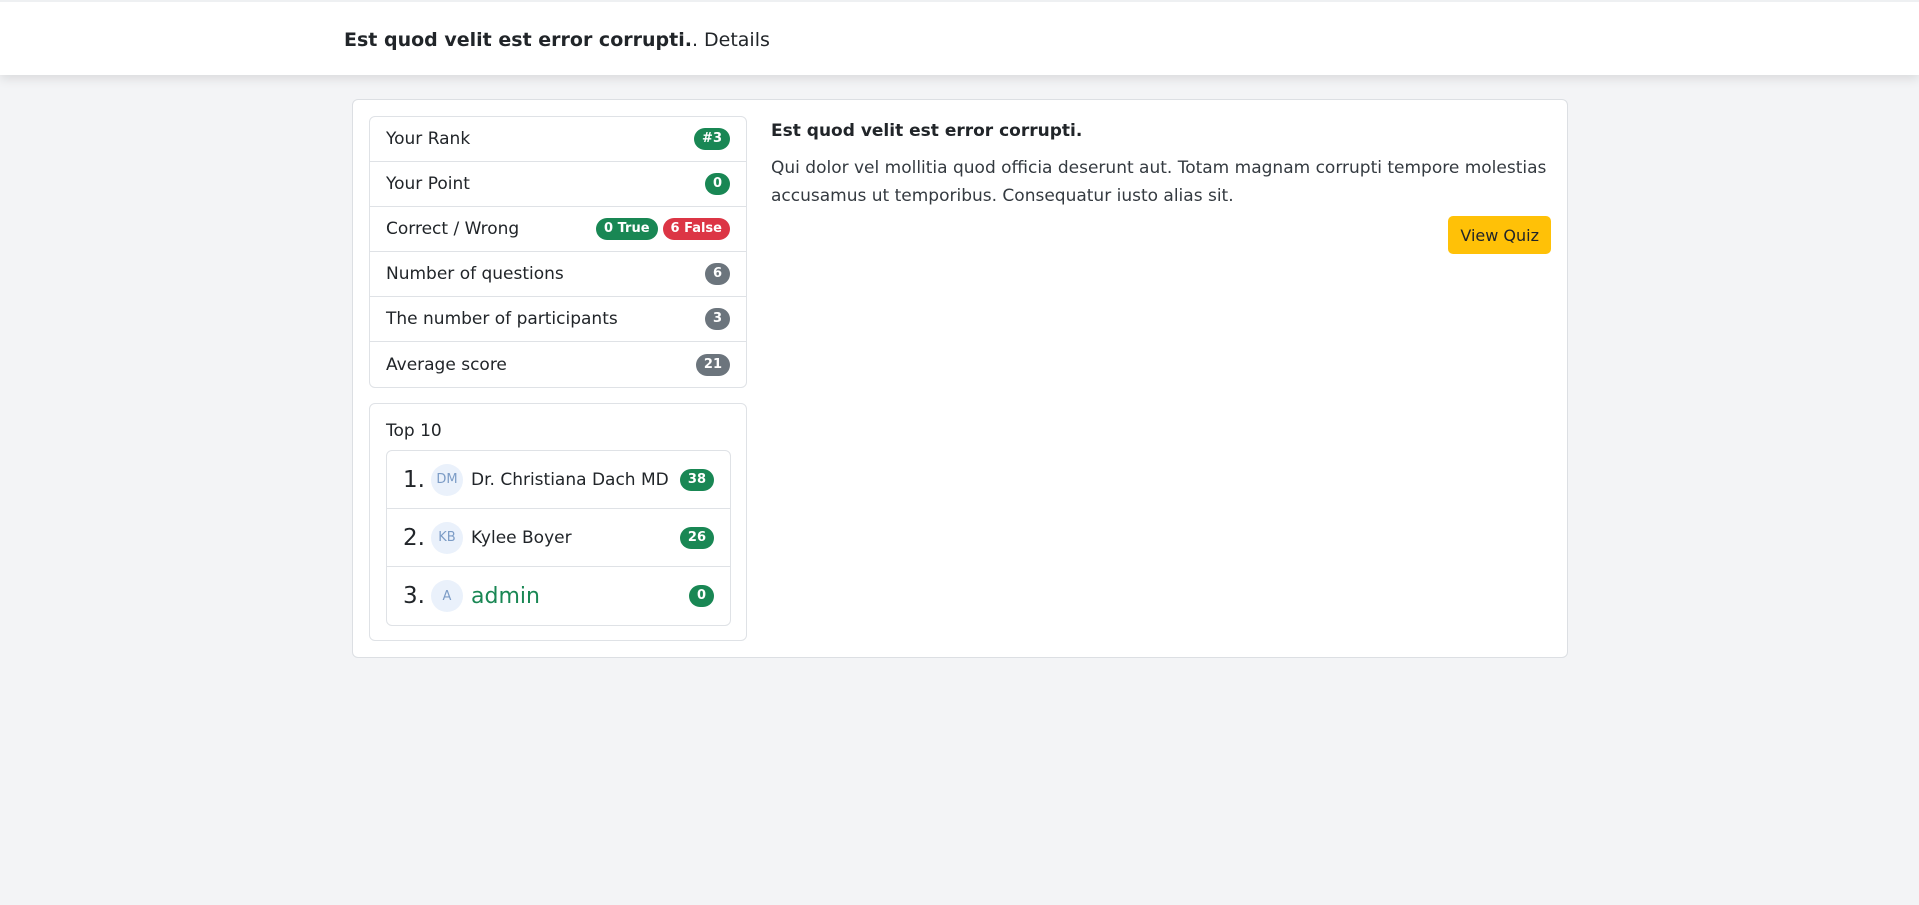 Image resolution: width=1919 pixels, height=905 pixels. I want to click on page-title-quiz-name: Est quod velit est error corrupti., so click(518, 40).